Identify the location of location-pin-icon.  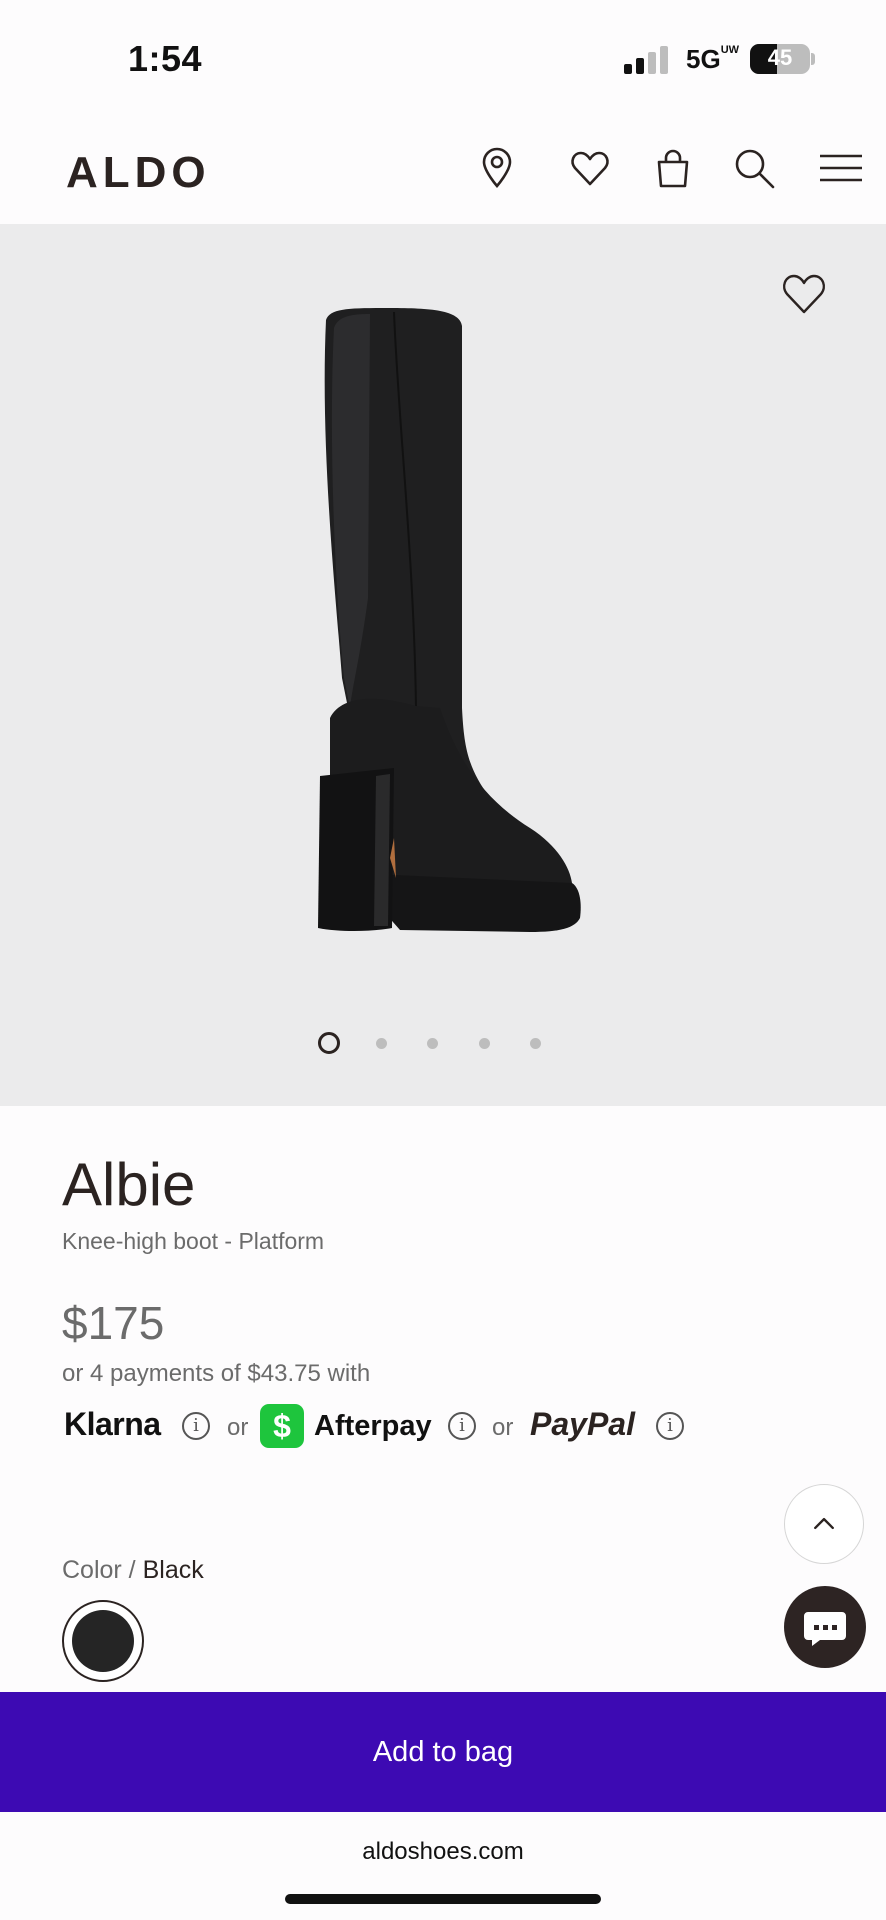
(497, 167).